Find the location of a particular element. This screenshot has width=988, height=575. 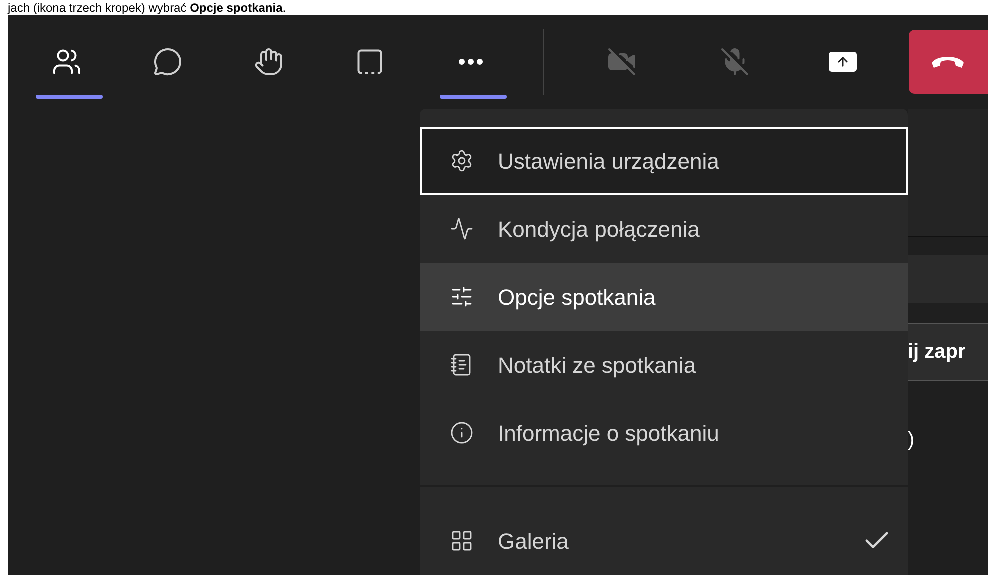

camera-off-icon is located at coordinates (622, 62).